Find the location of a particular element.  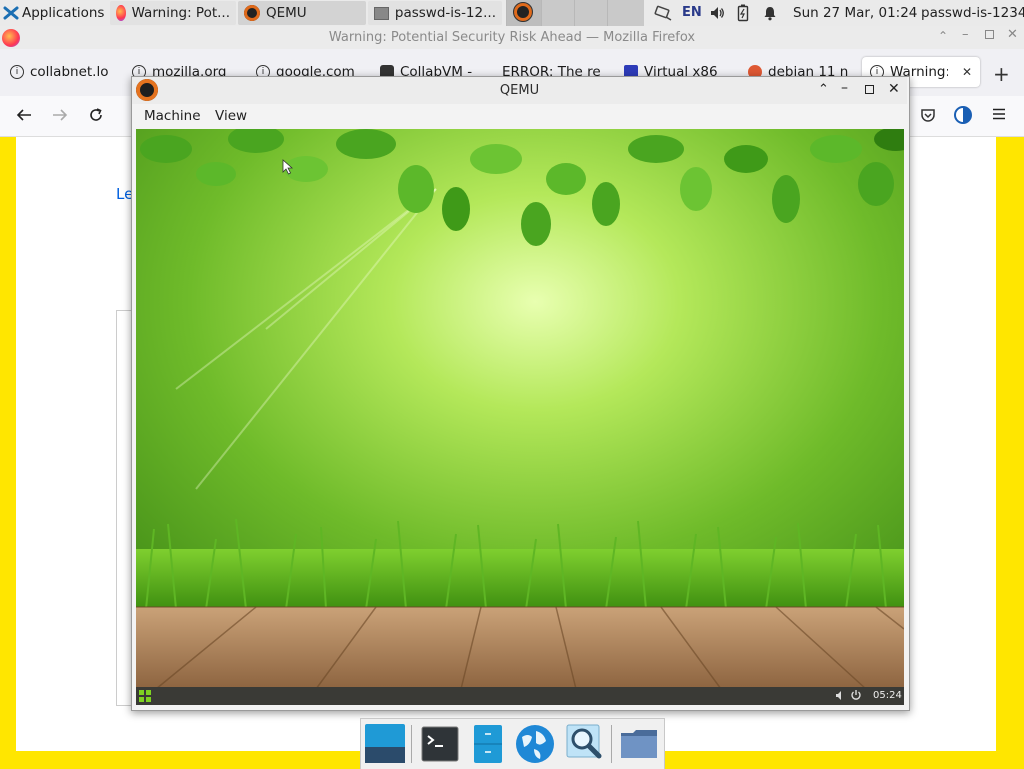

info-icon: i is located at coordinates (17, 72).